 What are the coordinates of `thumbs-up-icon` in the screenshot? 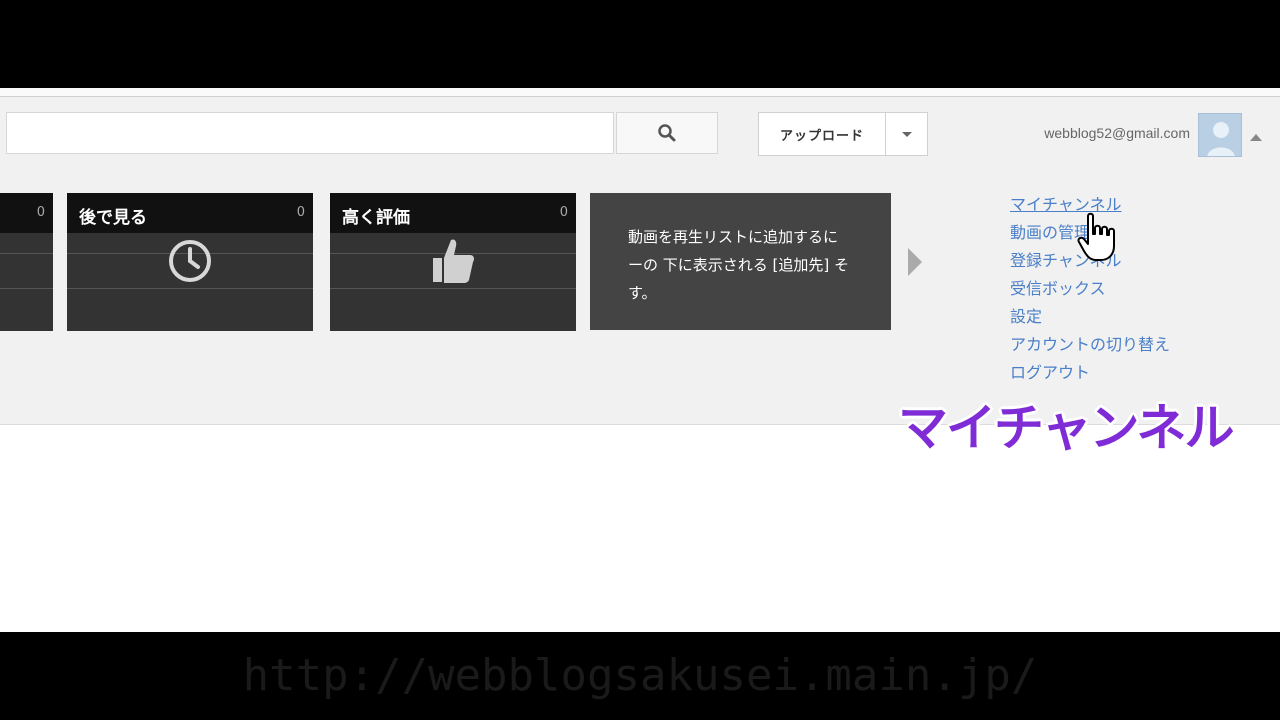 It's located at (453, 261).